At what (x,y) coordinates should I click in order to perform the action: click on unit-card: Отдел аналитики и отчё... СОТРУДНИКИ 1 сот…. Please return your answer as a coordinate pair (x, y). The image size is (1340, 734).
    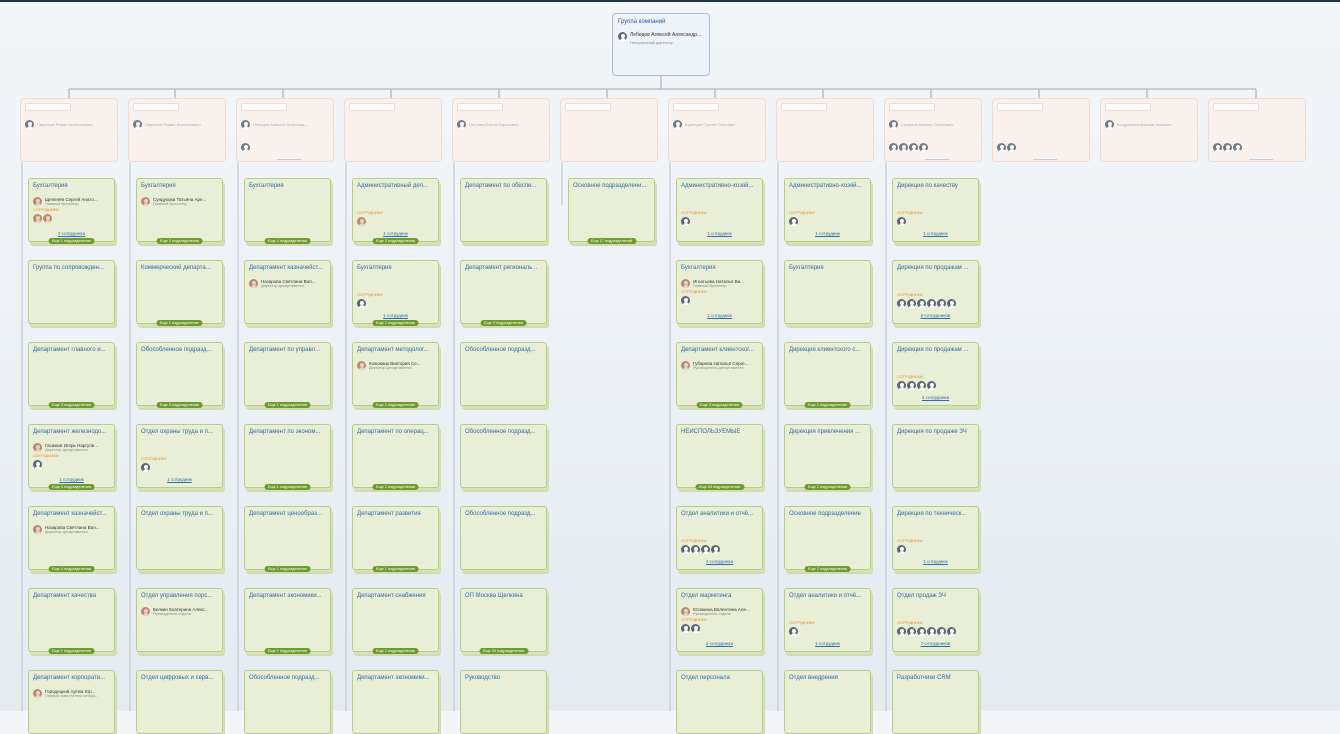
    Looking at the image, I should click on (827, 620).